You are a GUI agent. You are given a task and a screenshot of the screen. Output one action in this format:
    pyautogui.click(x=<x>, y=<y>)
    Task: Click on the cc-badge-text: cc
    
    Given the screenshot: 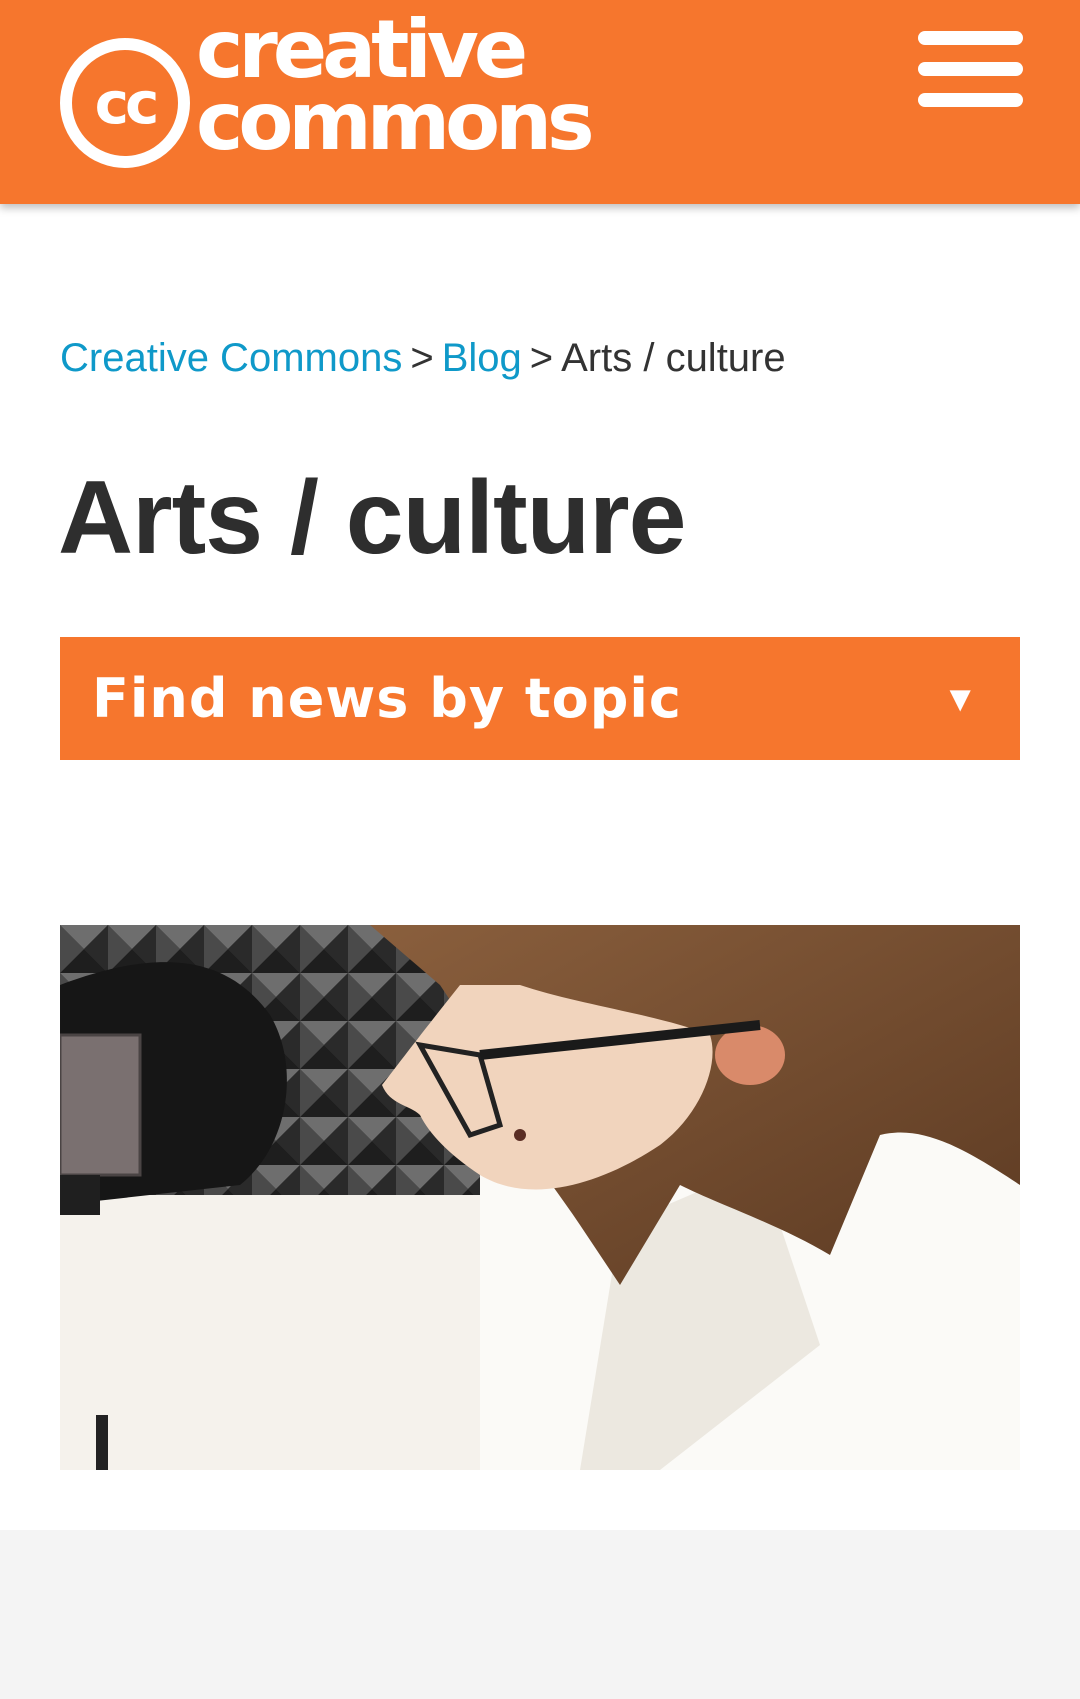 What is the action you would take?
    pyautogui.click(x=127, y=103)
    